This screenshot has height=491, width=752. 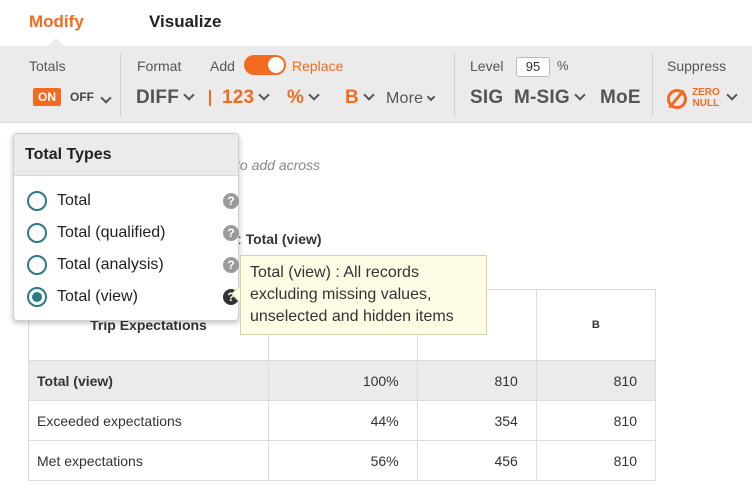 I want to click on row-label: Total (view), so click(x=148, y=380).